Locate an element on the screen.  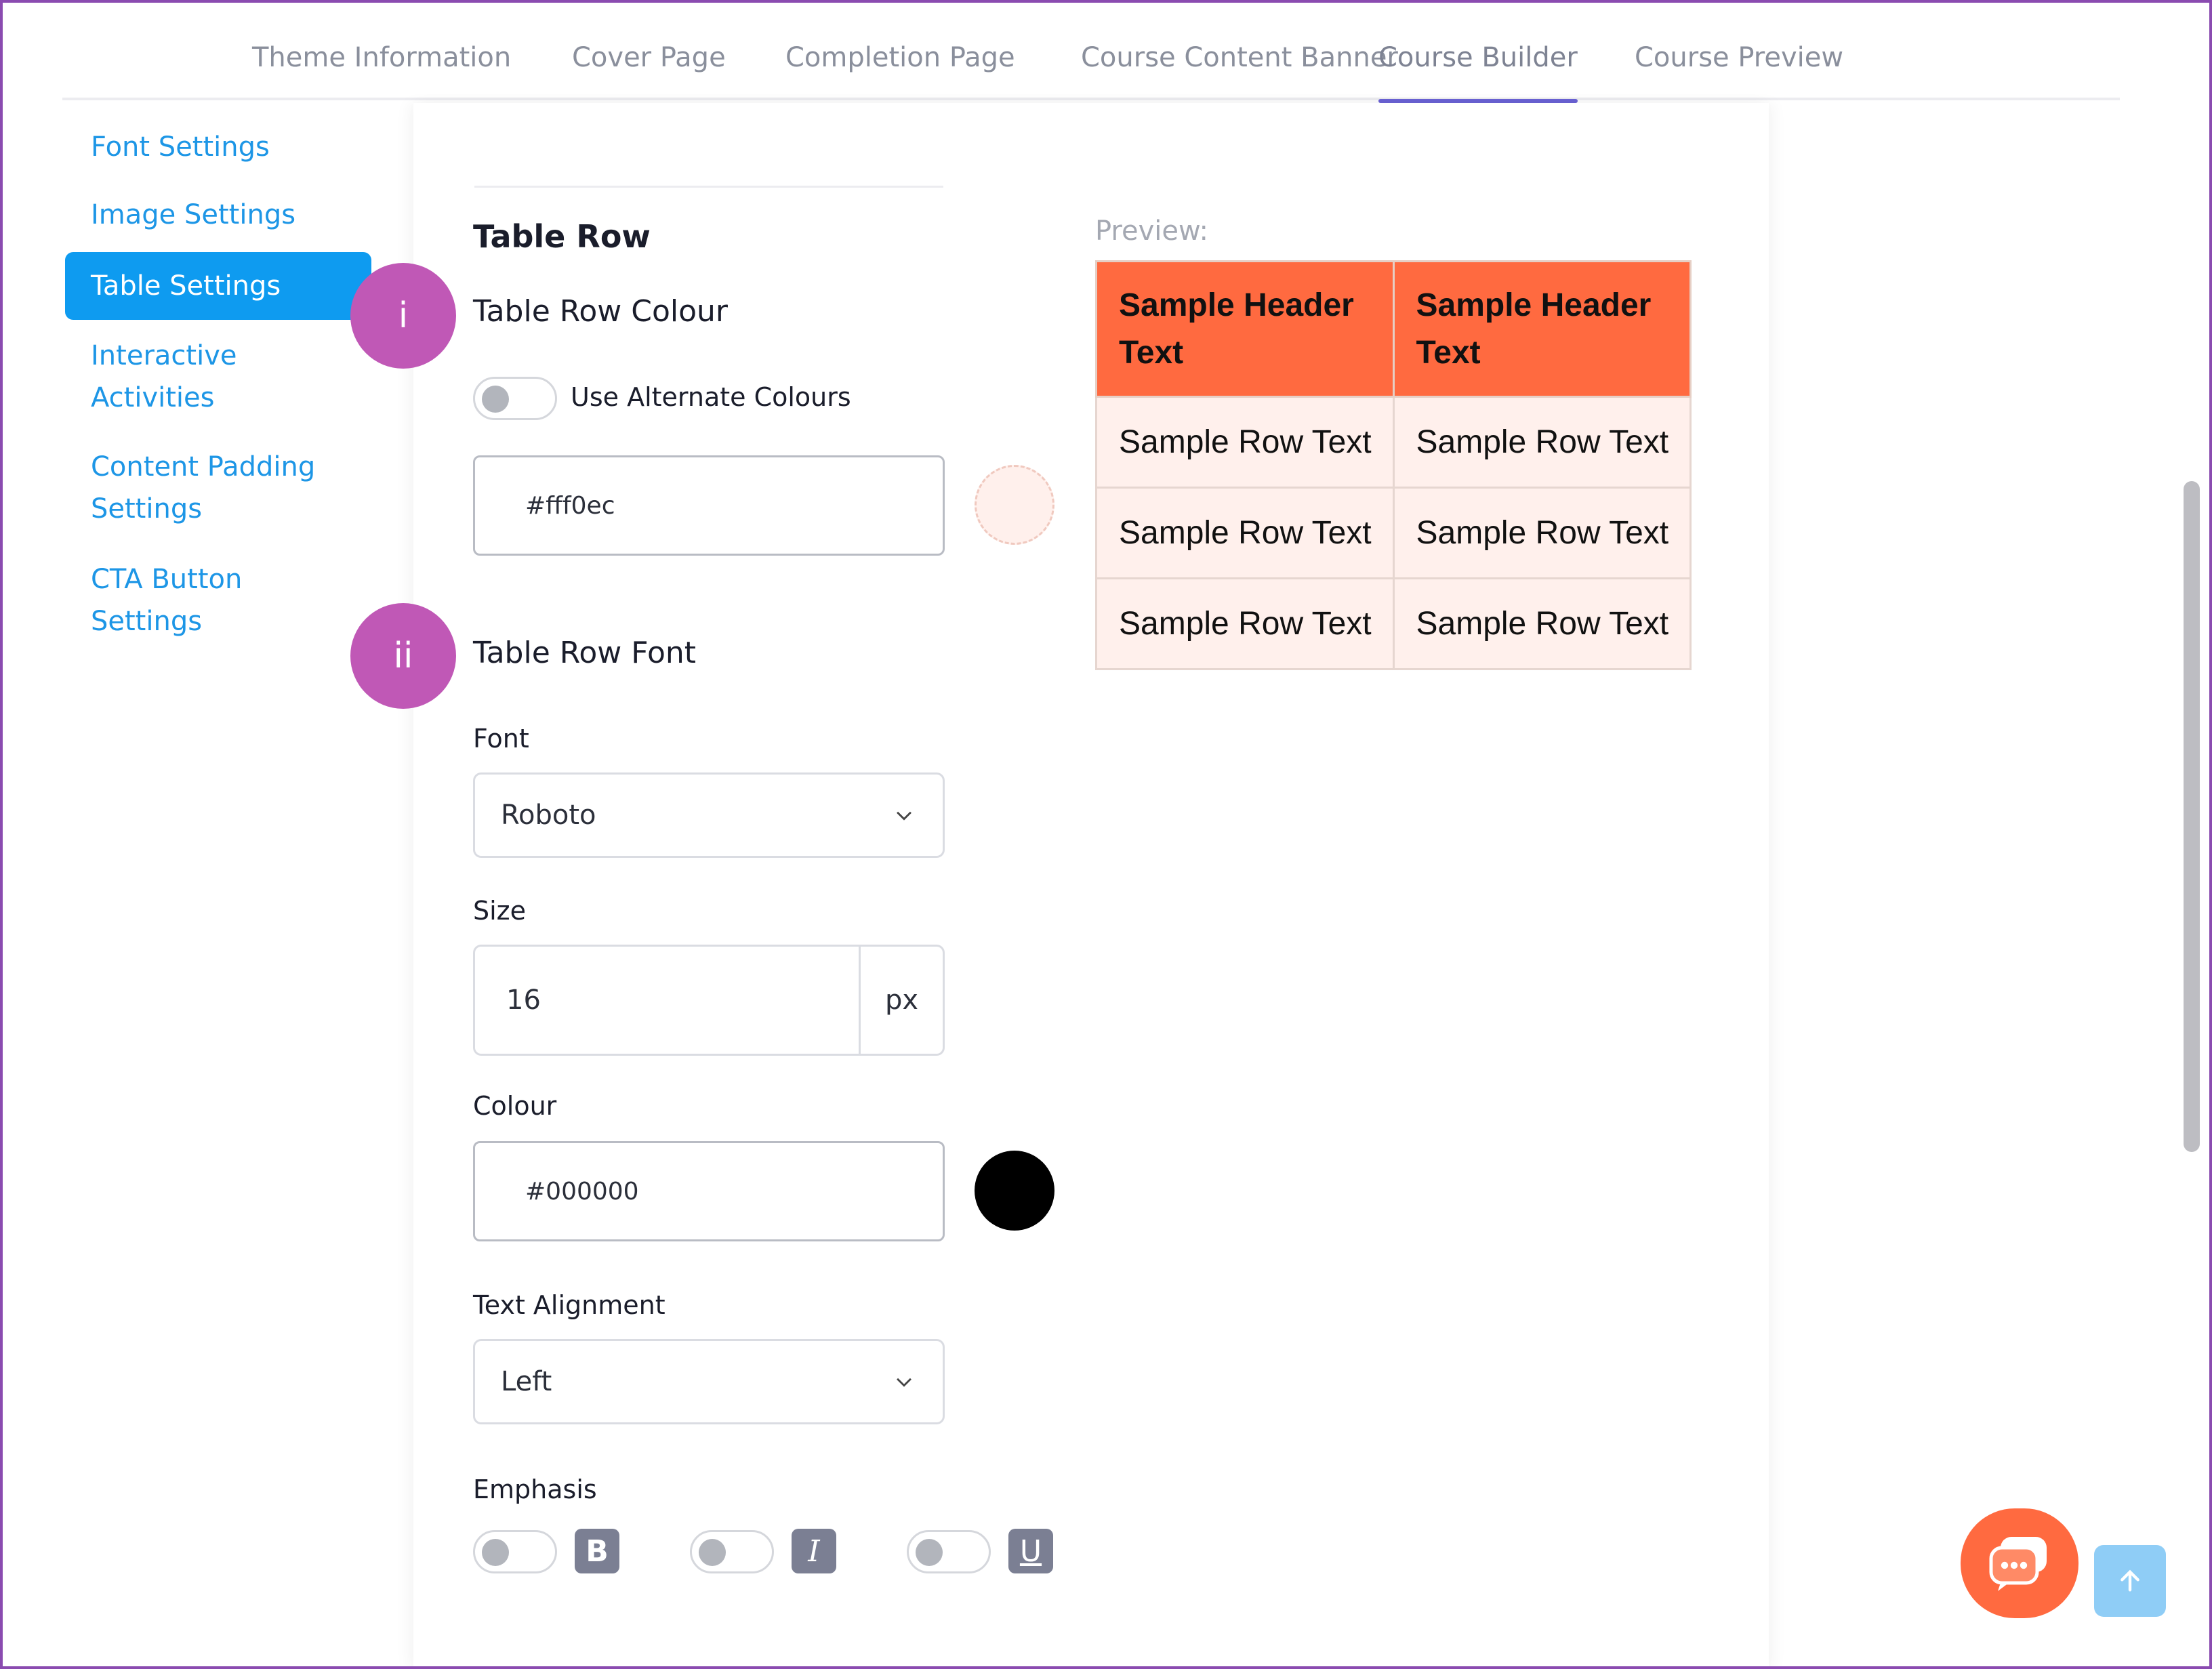
font-select-value: Roboto is located at coordinates (548, 815).